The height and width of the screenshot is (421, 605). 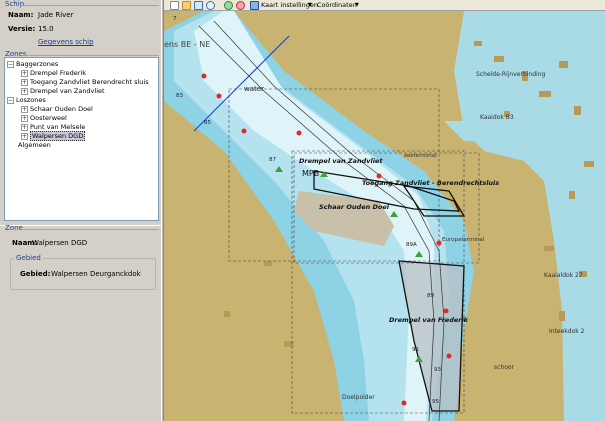 I want to click on tree-node-walpersen-dgd: + Walpersen DGD, so click(x=53, y=136).